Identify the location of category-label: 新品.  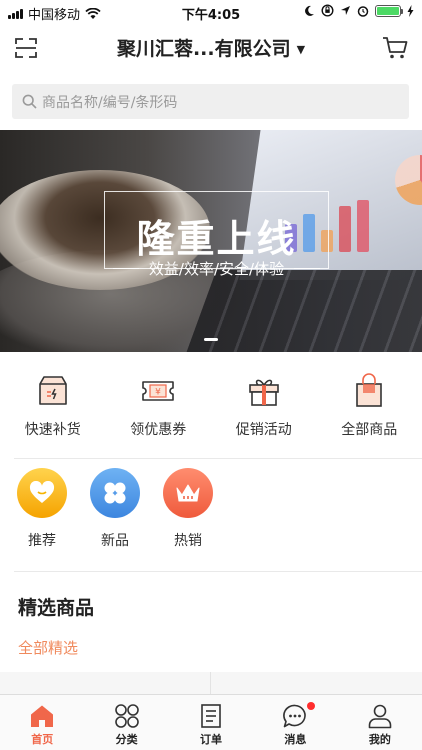
(115, 541).